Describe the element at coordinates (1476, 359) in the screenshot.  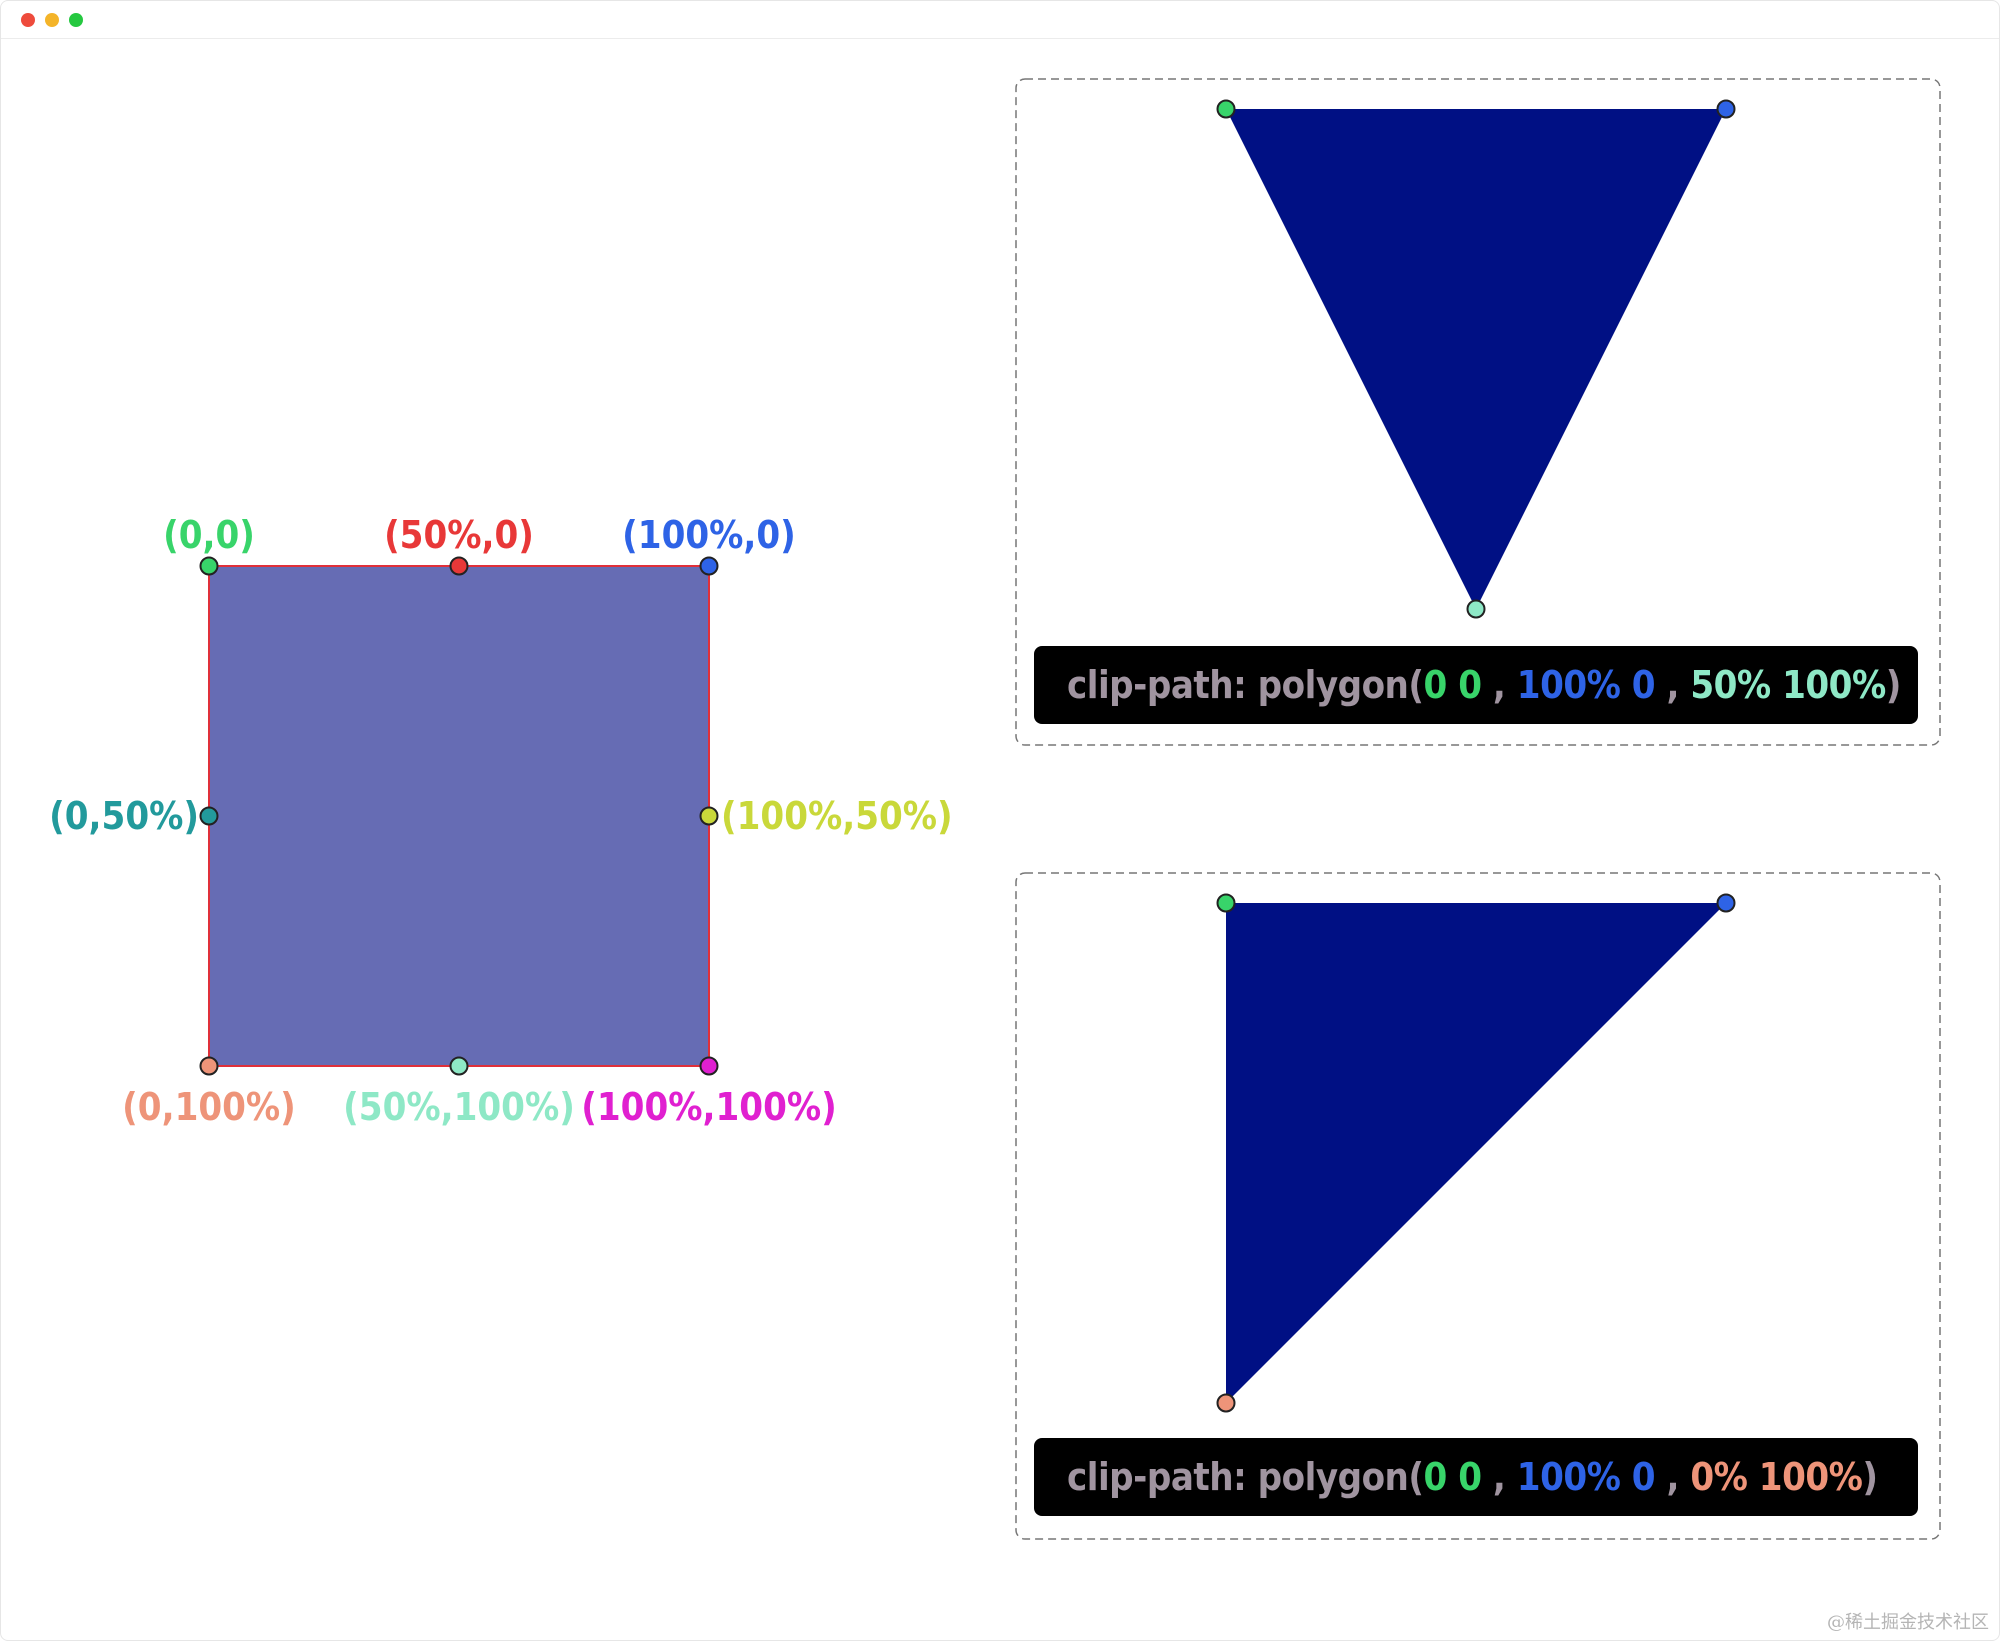
I see `shape-inverted-triangle` at that location.